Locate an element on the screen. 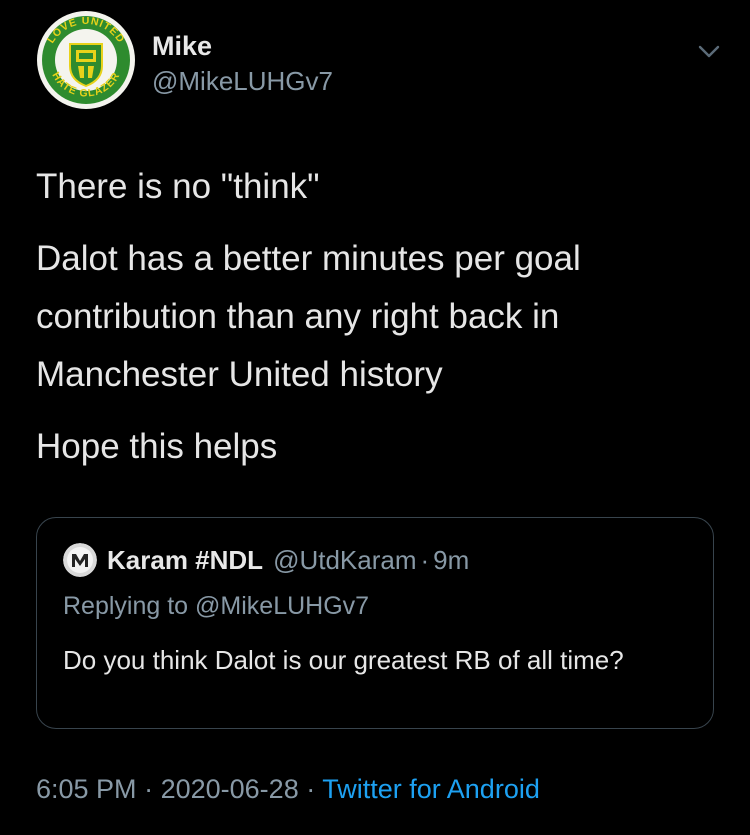 This screenshot has width=750, height=835. author-names: Mike @MikeLUHGv7 is located at coordinates (242, 64).